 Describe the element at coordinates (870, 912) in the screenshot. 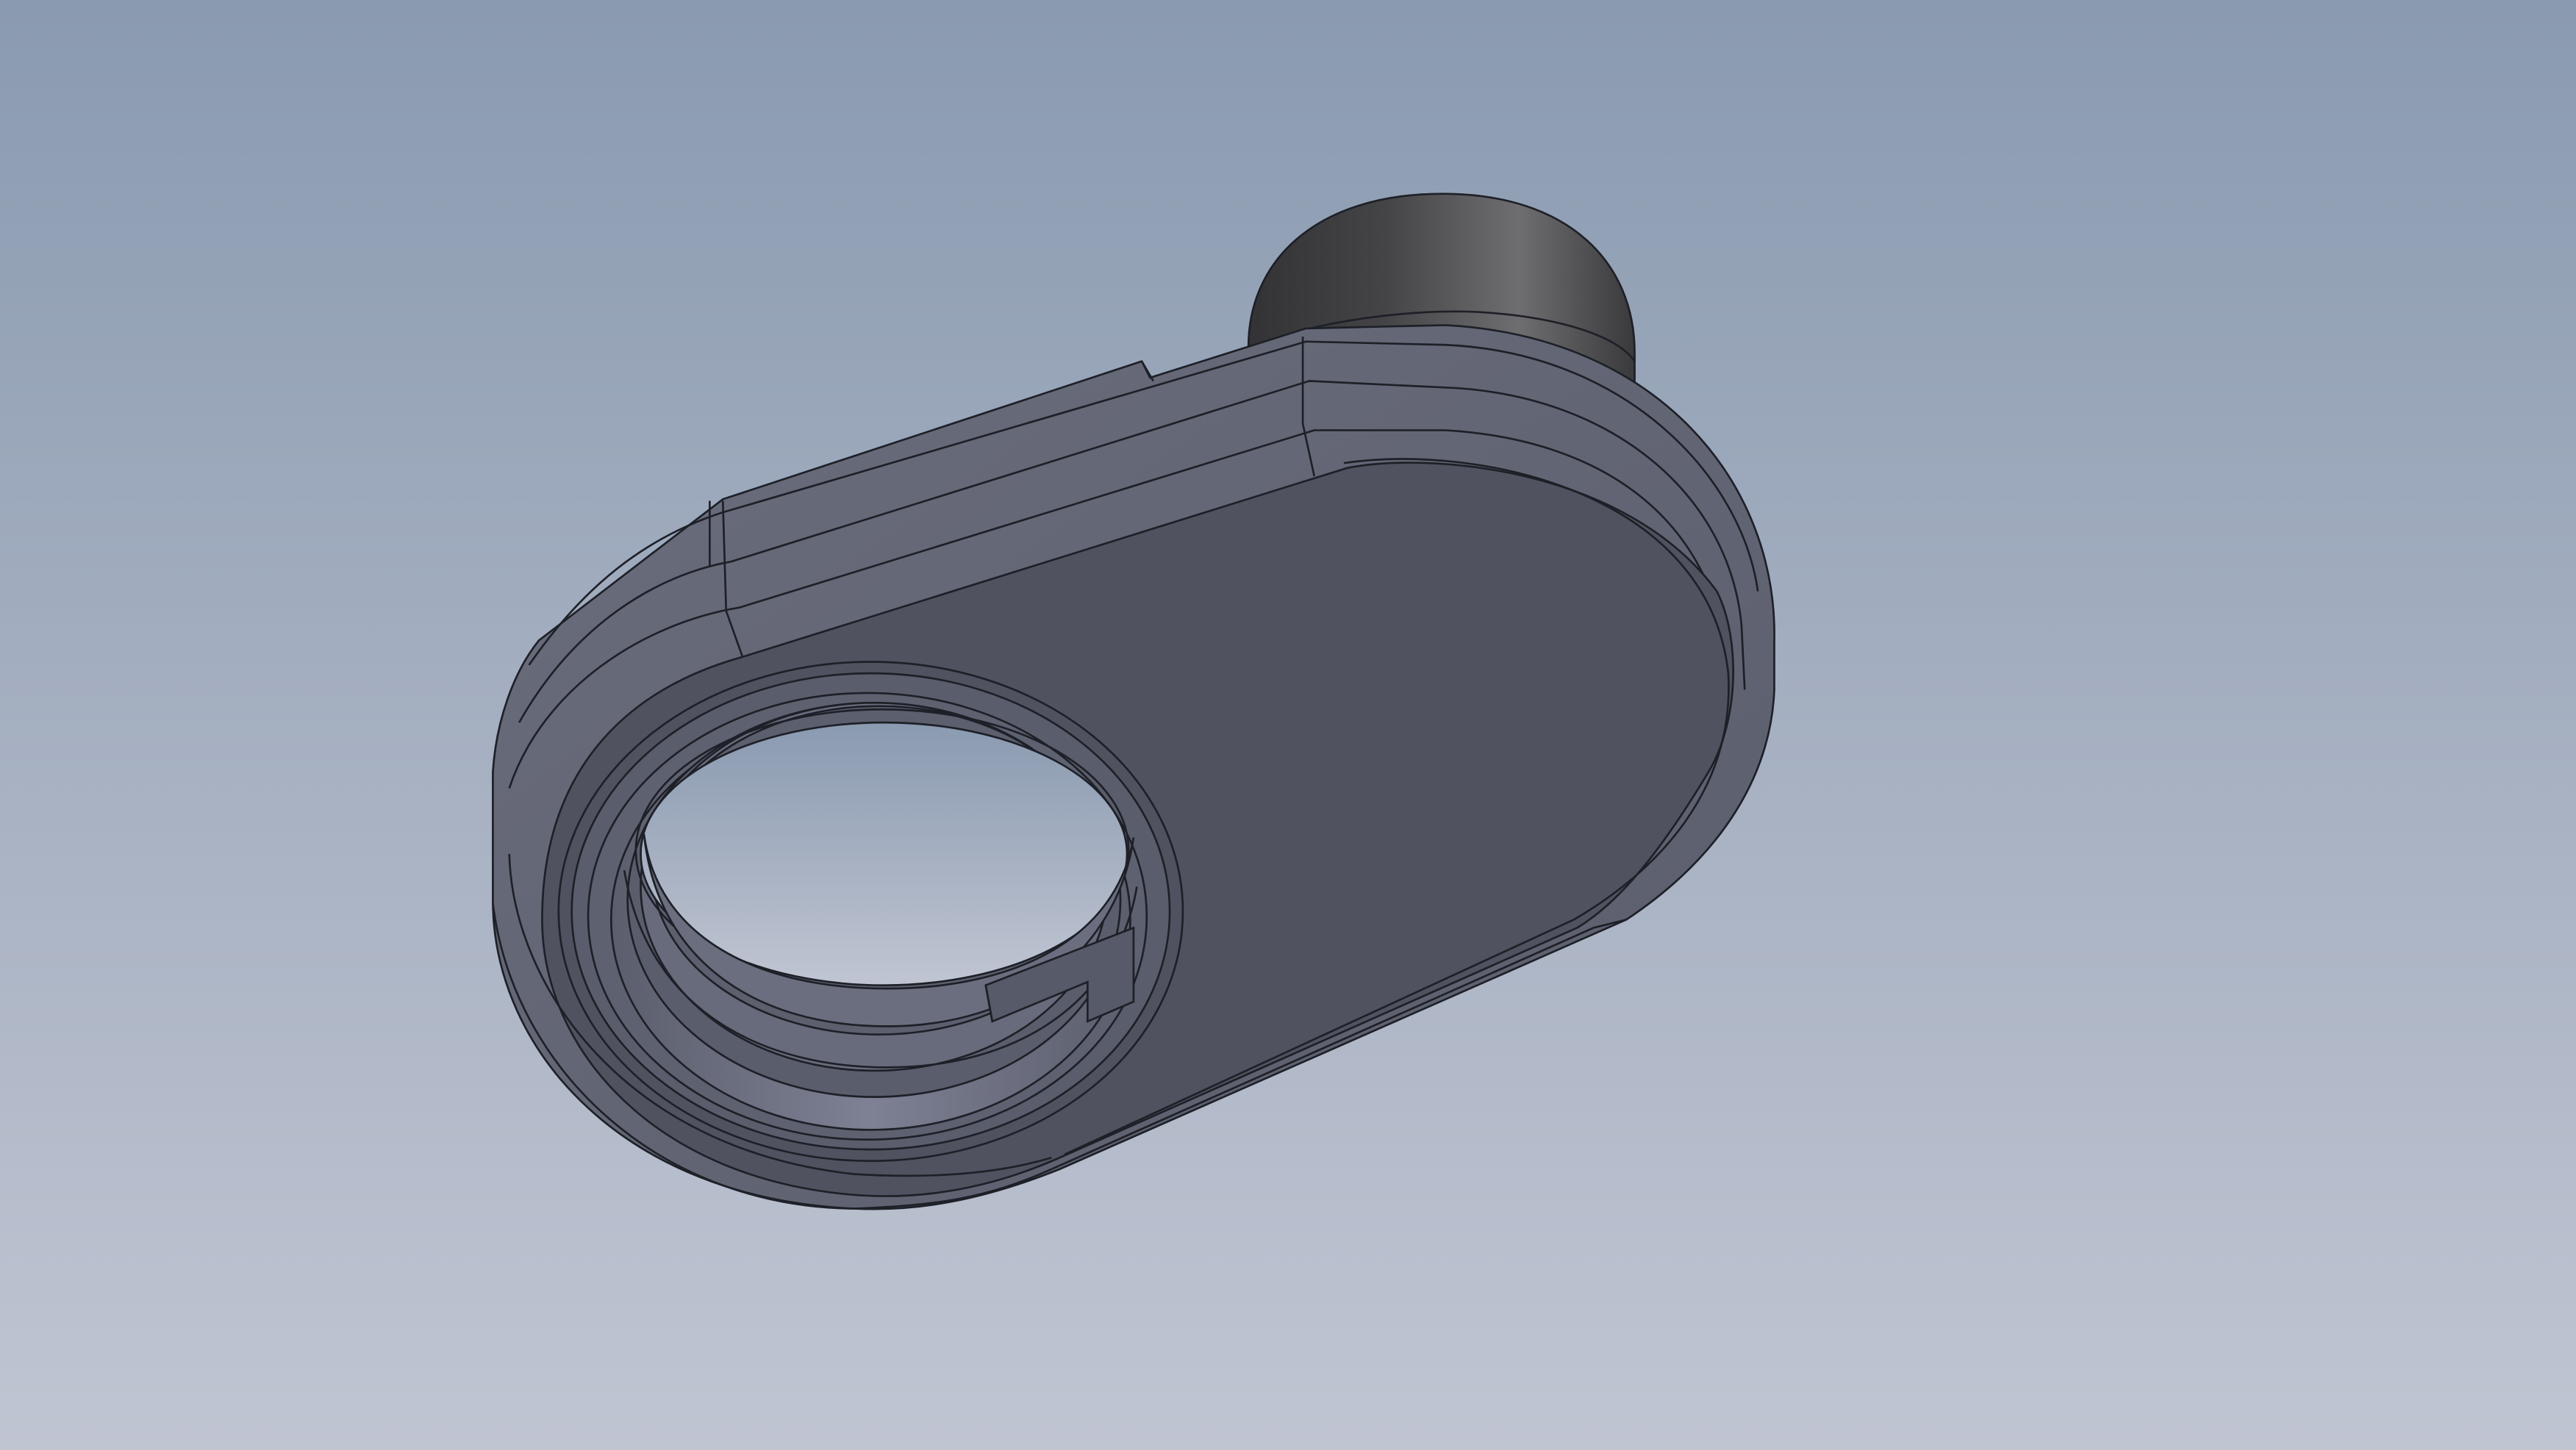

I see `counterbored-hole` at that location.